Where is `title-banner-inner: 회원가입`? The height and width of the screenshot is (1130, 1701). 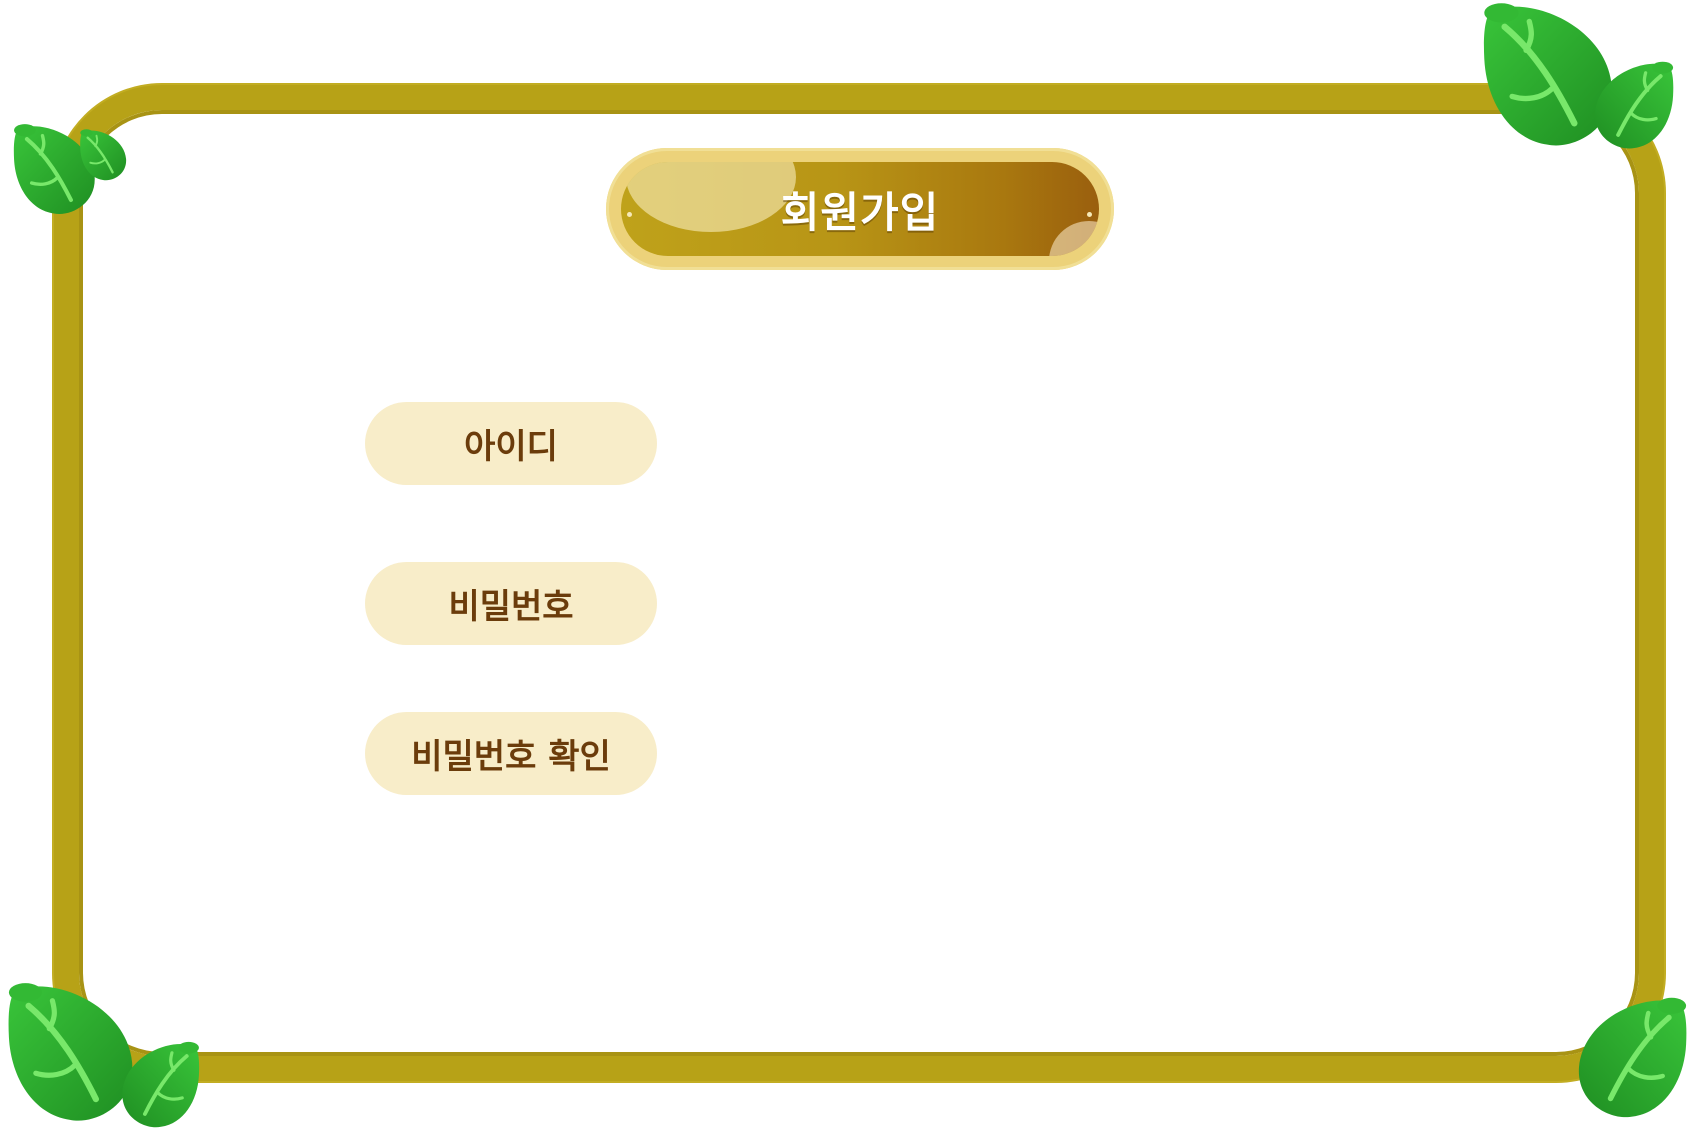
title-banner-inner: 회원가입 is located at coordinates (860, 209).